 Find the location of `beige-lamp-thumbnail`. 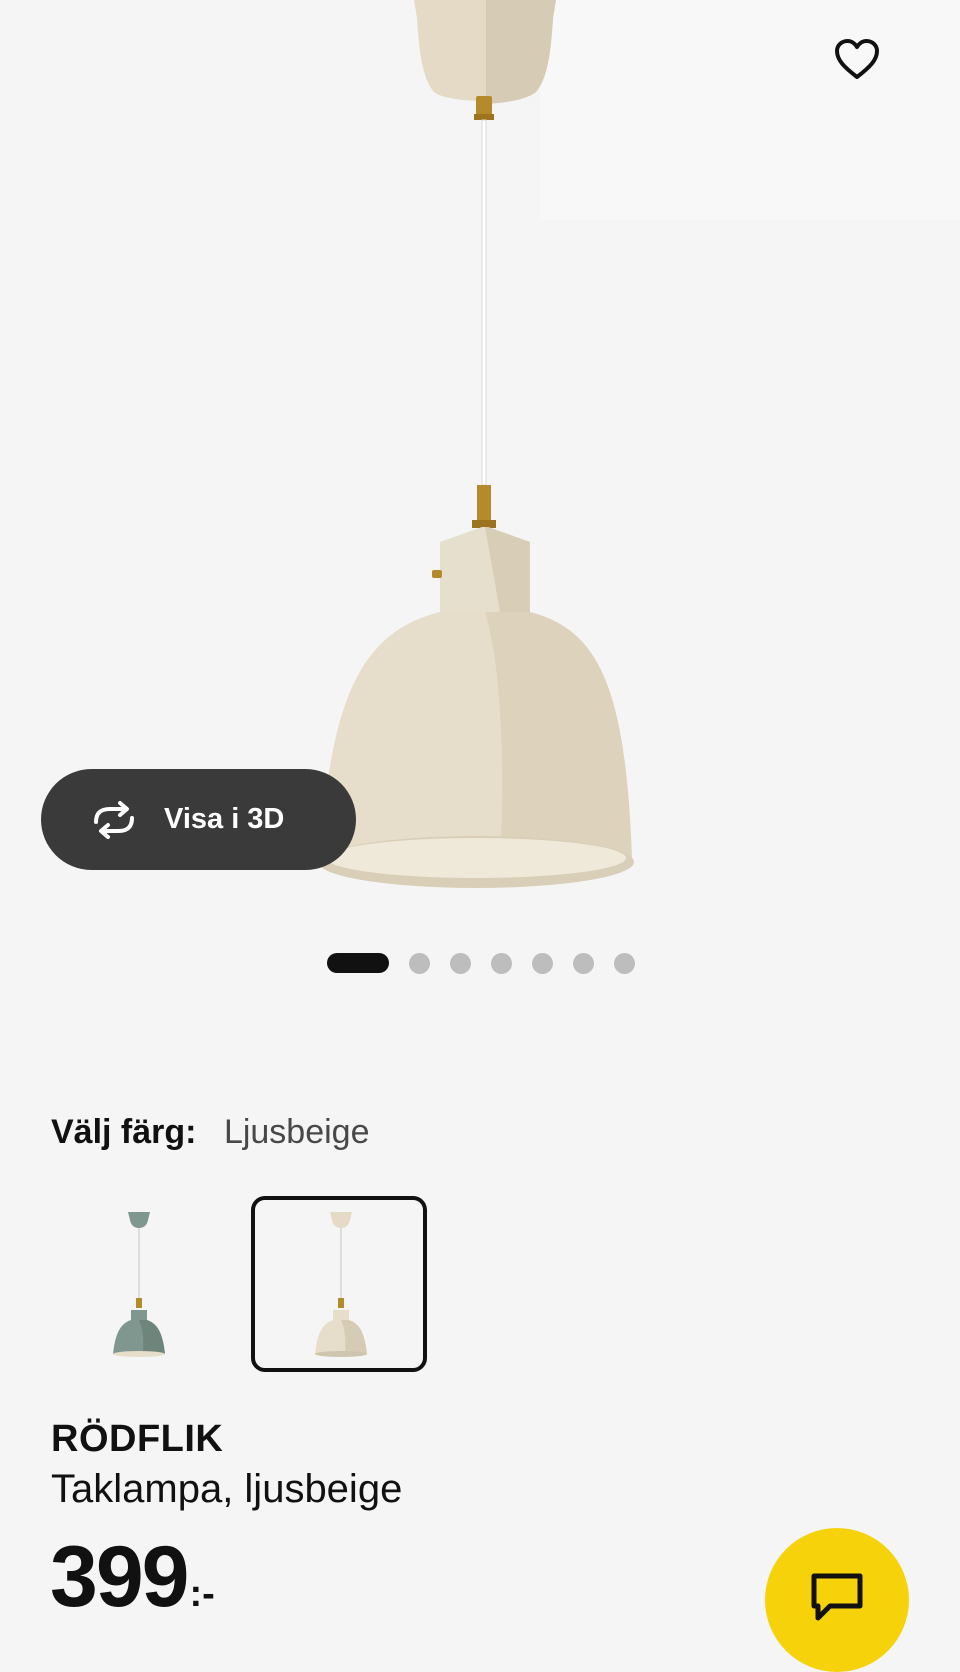

beige-lamp-thumbnail is located at coordinates (341, 1284).